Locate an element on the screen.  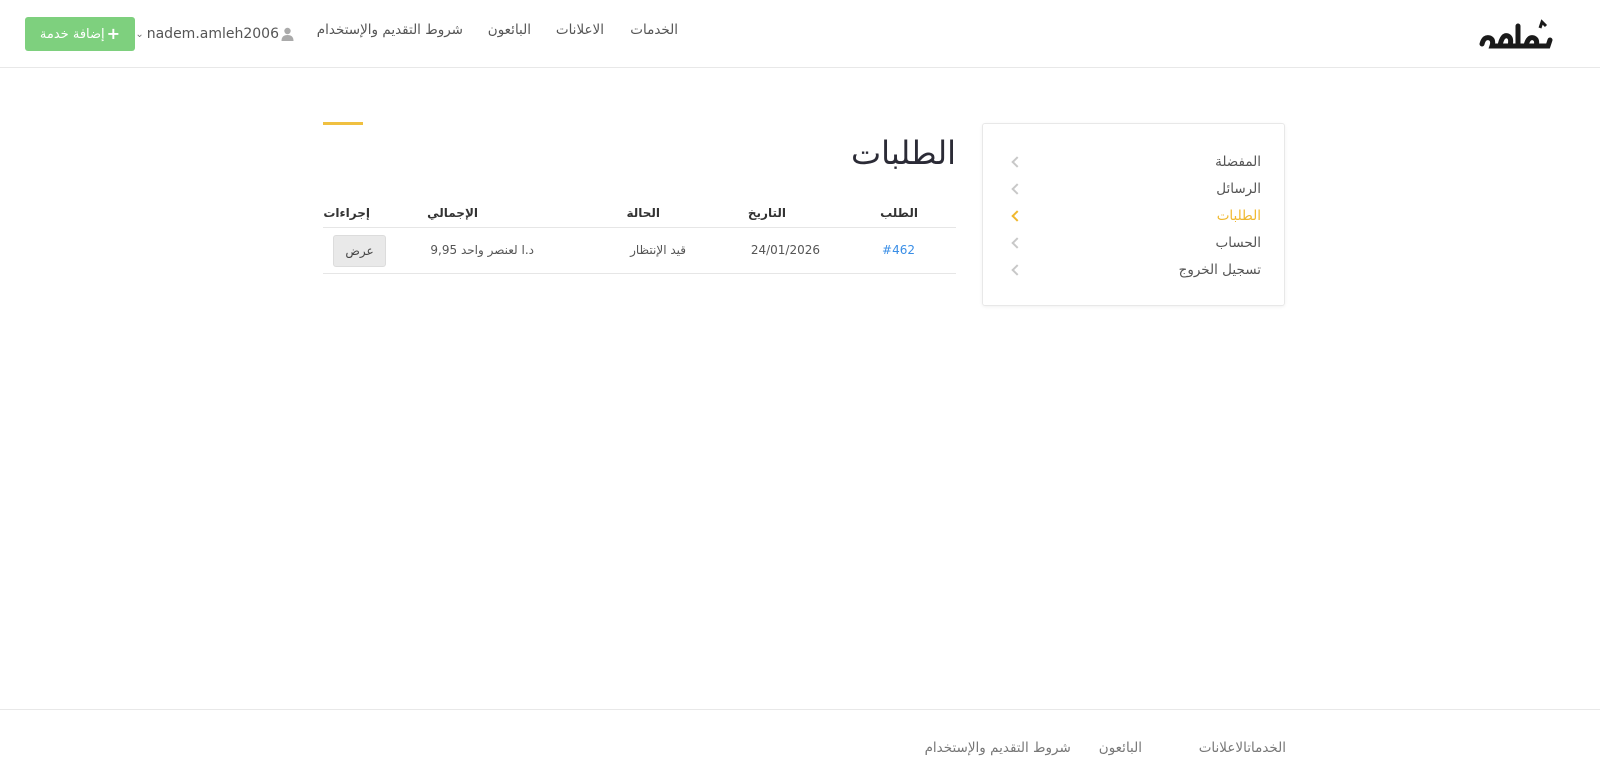
table-header: الطلب التاريخ الحالة الإجمالي إجراءات is located at coordinates (639, 214).